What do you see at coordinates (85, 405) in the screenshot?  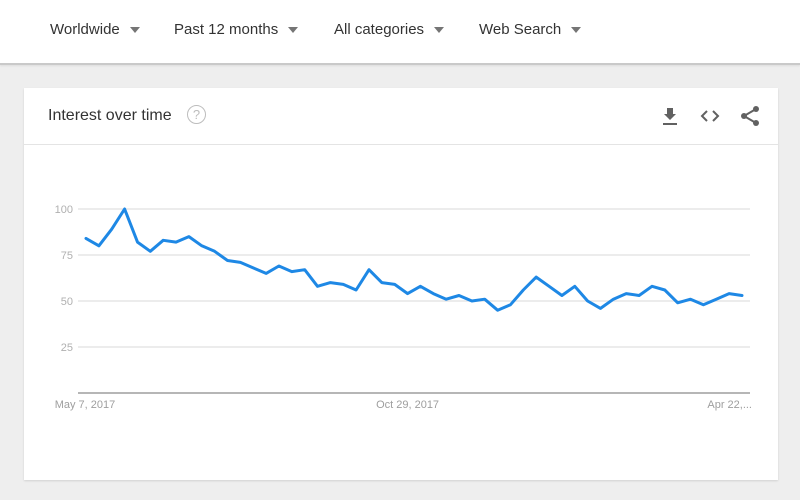 I see `x-tick-label: May 7, 2017` at bounding box center [85, 405].